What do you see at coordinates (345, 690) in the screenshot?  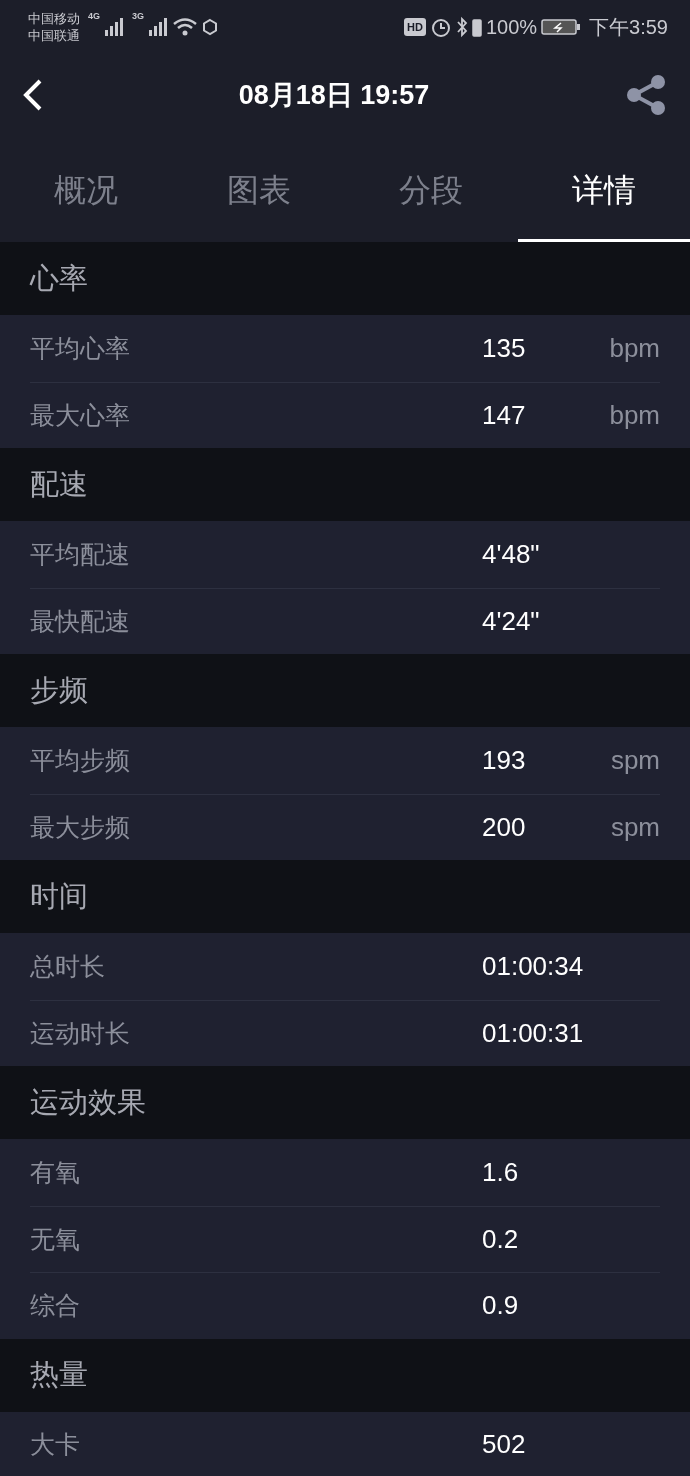 I see `section-header: 步频` at bounding box center [345, 690].